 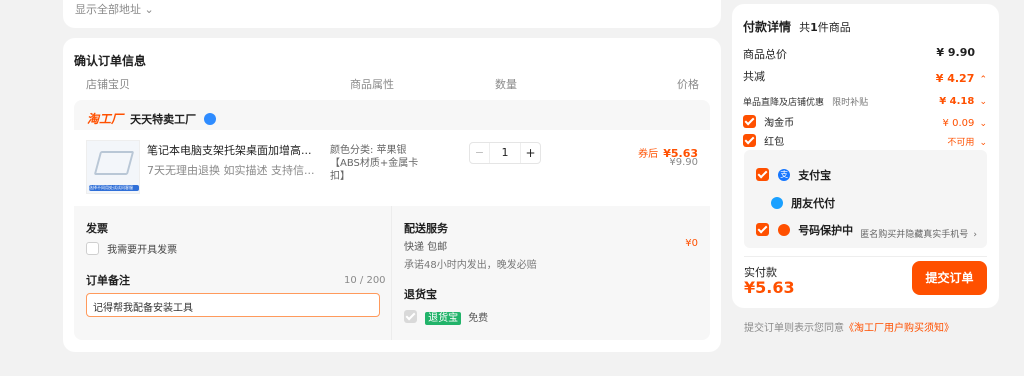 What do you see at coordinates (372, 84) in the screenshot?
I see `col-attributes: 商品属性` at bounding box center [372, 84].